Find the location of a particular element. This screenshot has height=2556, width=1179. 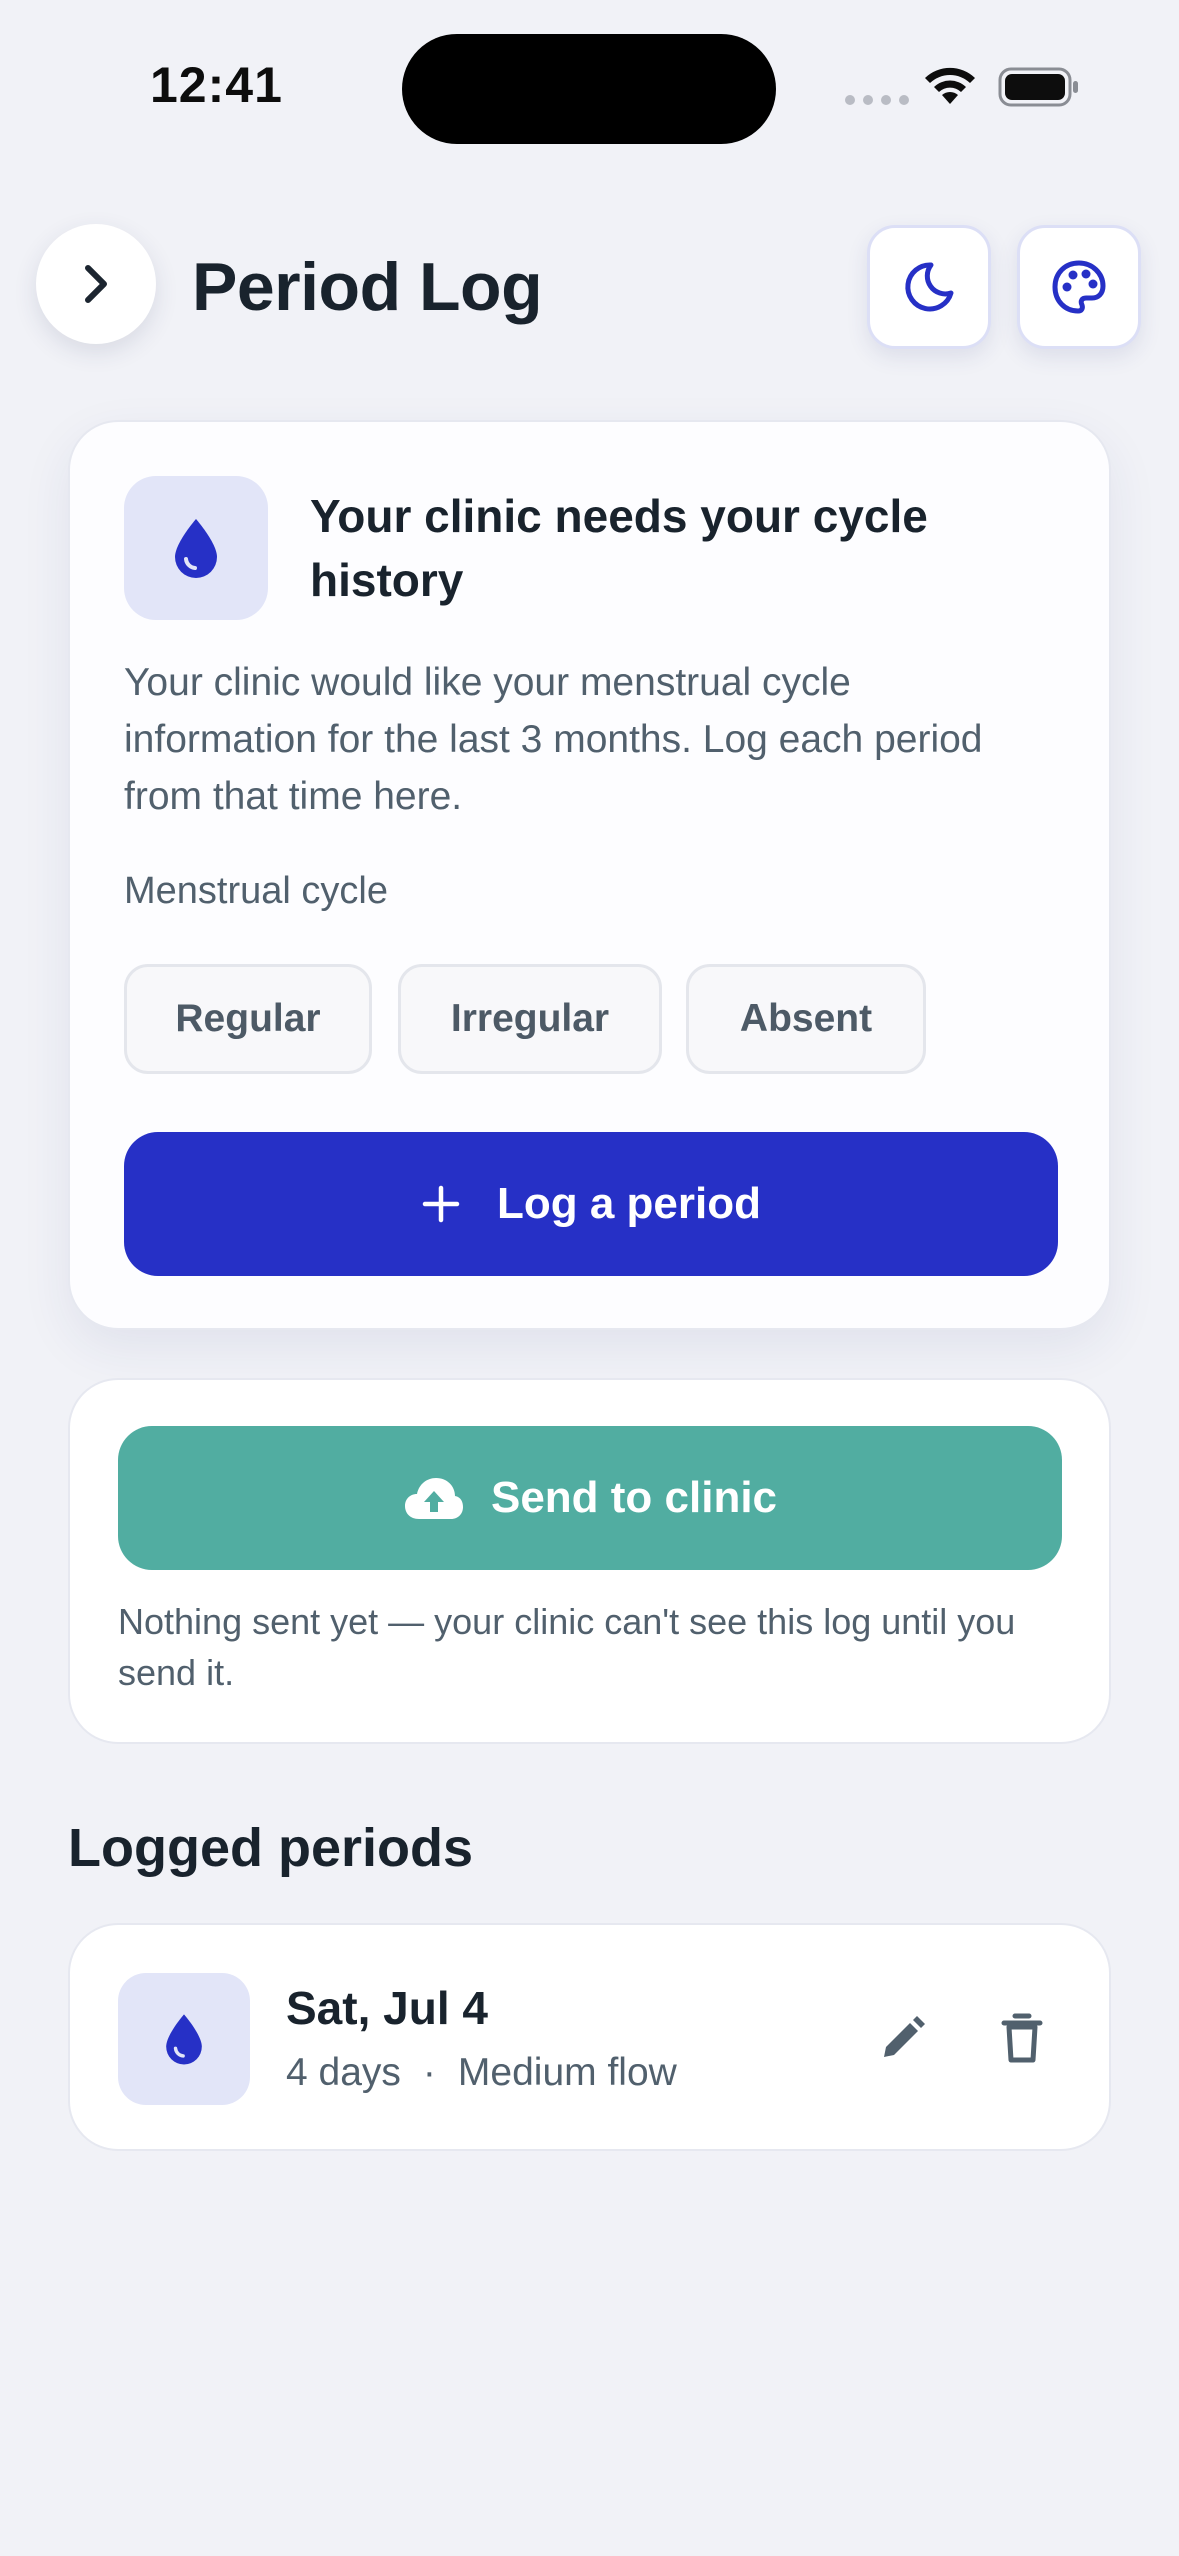

entry-meta: 4 days · Medium flow is located at coordinates (481, 2073).